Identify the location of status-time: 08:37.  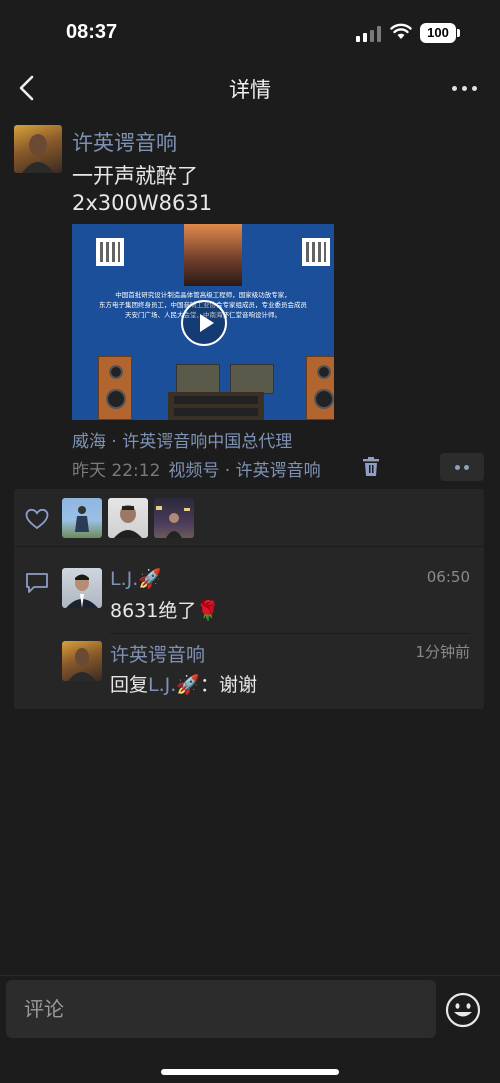
(92, 32).